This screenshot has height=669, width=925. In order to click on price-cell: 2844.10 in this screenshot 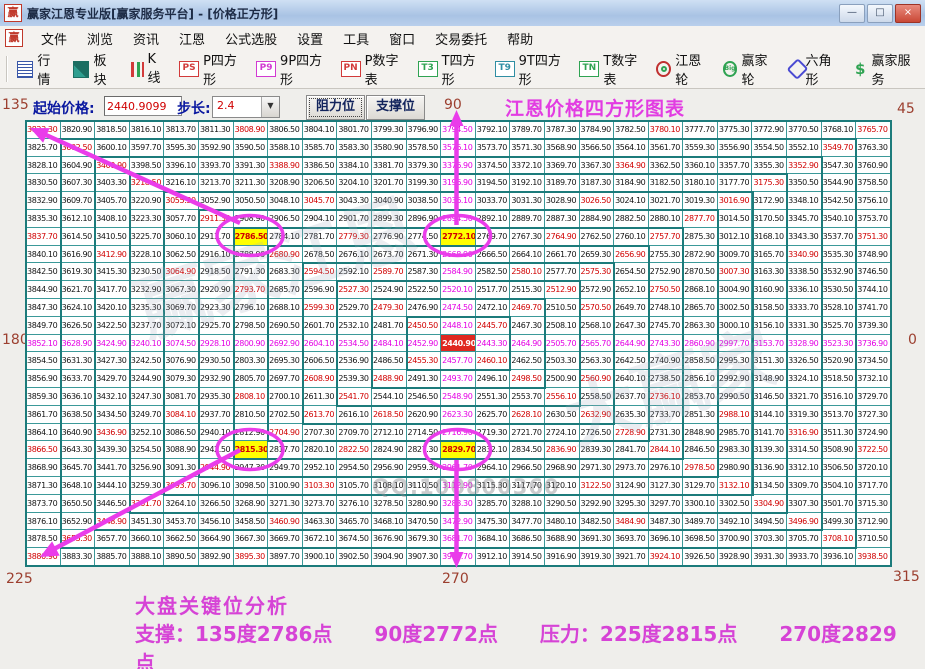, I will do `click(666, 450)`.